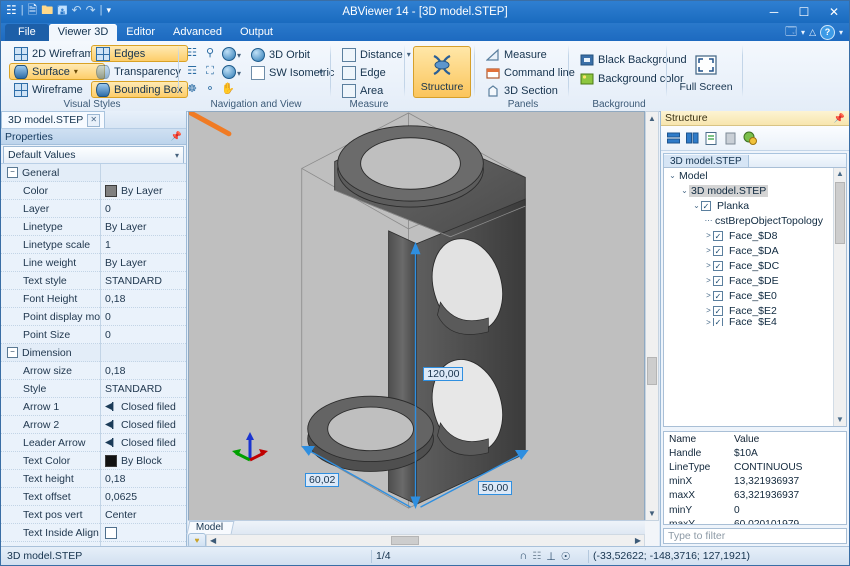 The height and width of the screenshot is (566, 850). I want to click on fit-all-icon: ⛶, so click(210, 71).